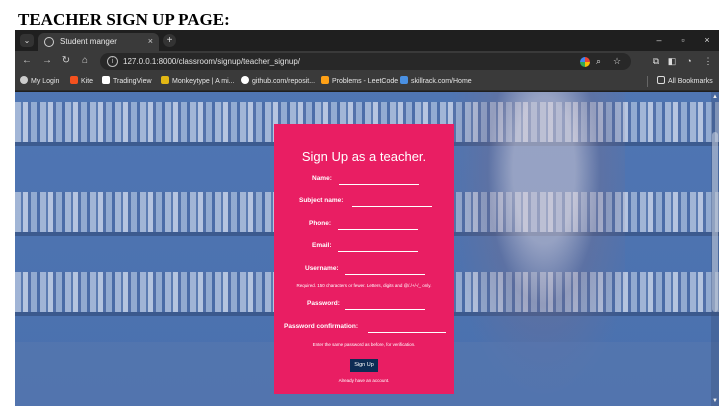  What do you see at coordinates (47, 61) in the screenshot?
I see `forward-icon: →` at bounding box center [47, 61].